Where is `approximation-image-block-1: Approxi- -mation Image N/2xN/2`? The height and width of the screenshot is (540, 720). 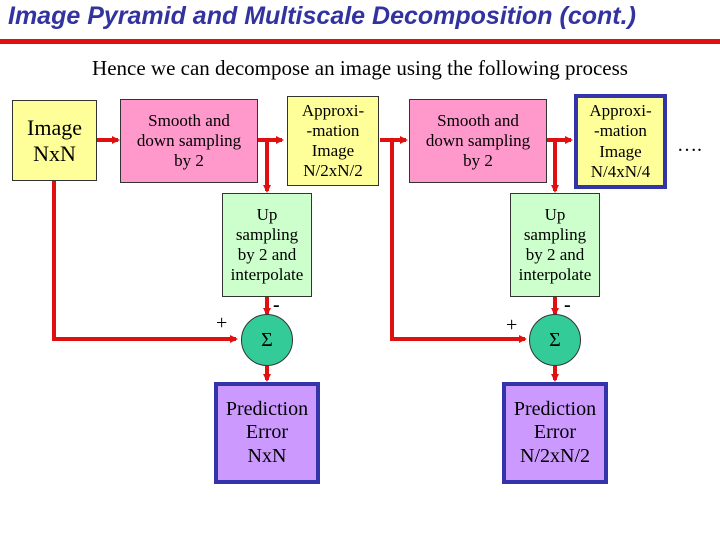
approximation-image-block-1: Approxi- -mation Image N/2xN/2 is located at coordinates (333, 141).